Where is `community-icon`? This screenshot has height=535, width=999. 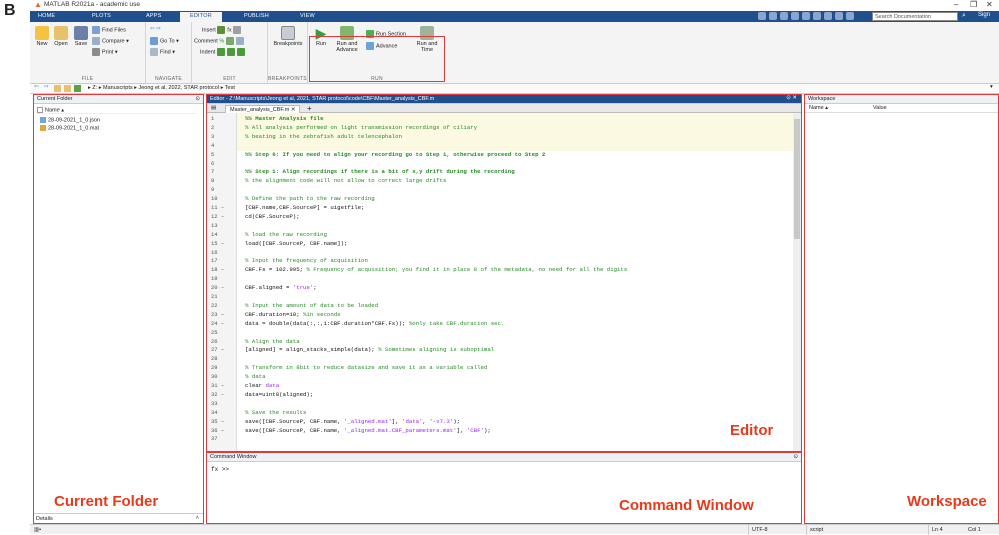
community-icon is located at coordinates (850, 16).